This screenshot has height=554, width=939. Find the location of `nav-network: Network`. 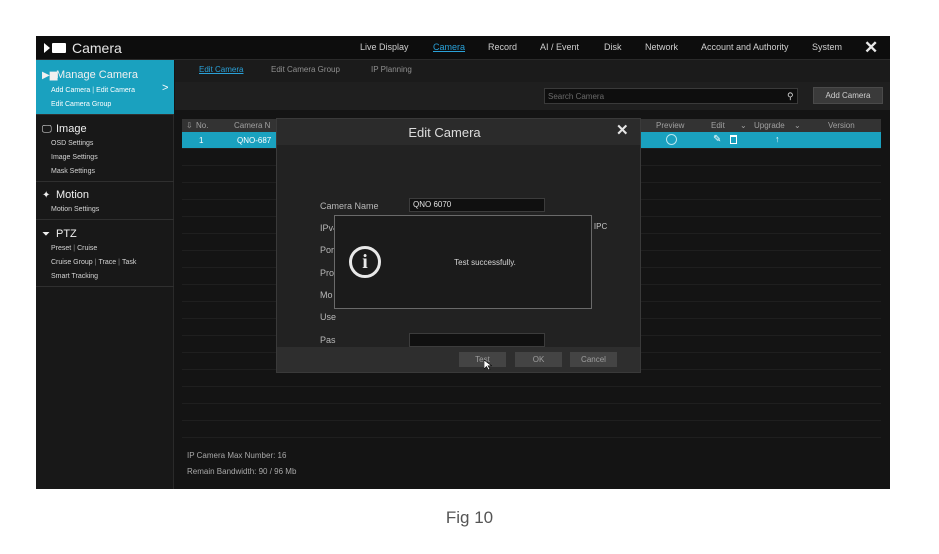

nav-network: Network is located at coordinates (661, 47).